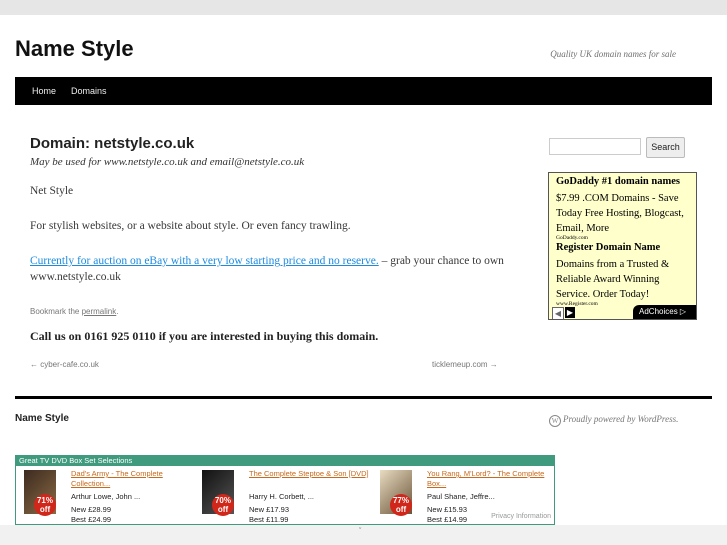  What do you see at coordinates (570, 312) in the screenshot?
I see `ad-next-icon: ▶` at bounding box center [570, 312].